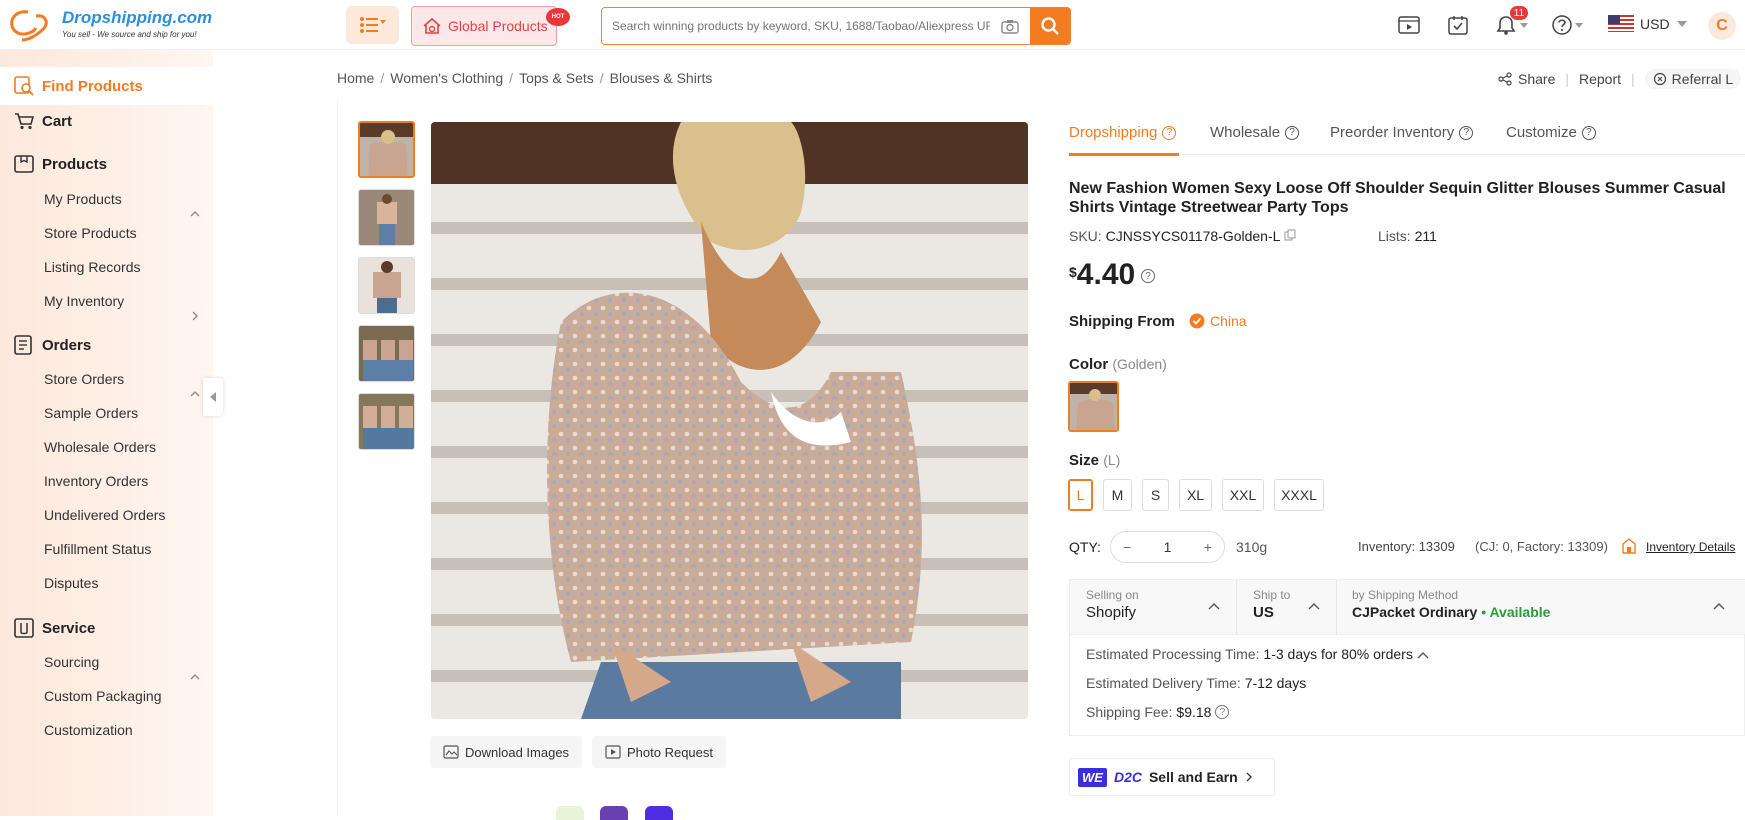 The height and width of the screenshot is (820, 1745). Describe the element at coordinates (1172, 777) in the screenshot. I see `sell-and-earn-button: WE D2C Sell and Earn` at that location.